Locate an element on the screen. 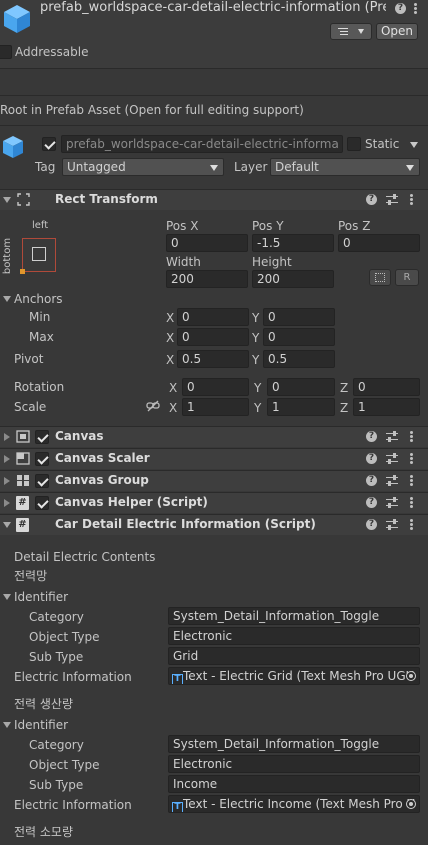 This screenshot has width=428, height=845. anchor-presets-button is located at coordinates (38, 256).